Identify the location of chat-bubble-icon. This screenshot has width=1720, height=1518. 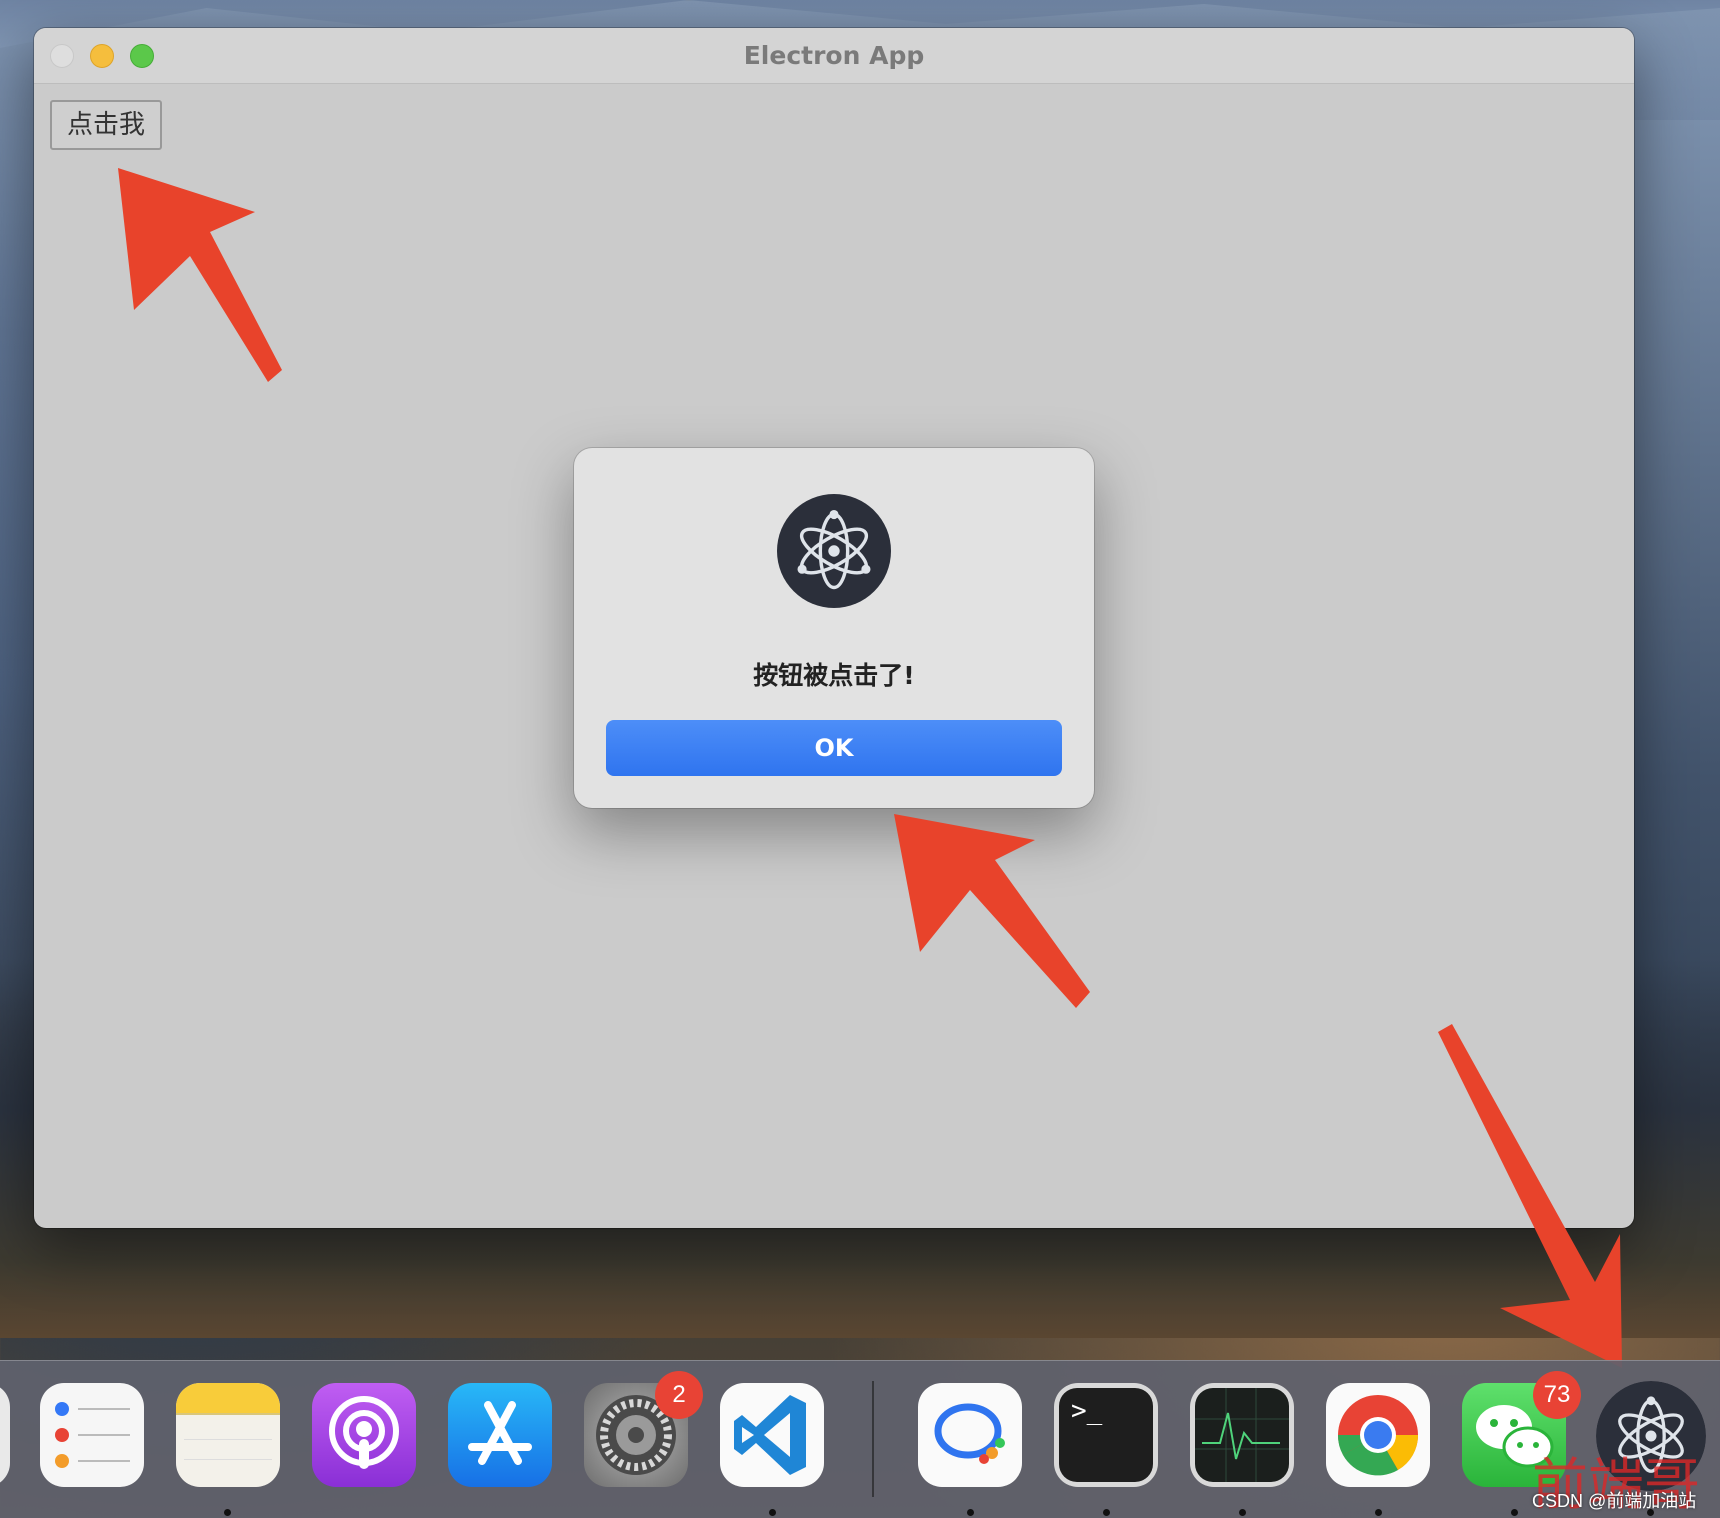
(969, 1433).